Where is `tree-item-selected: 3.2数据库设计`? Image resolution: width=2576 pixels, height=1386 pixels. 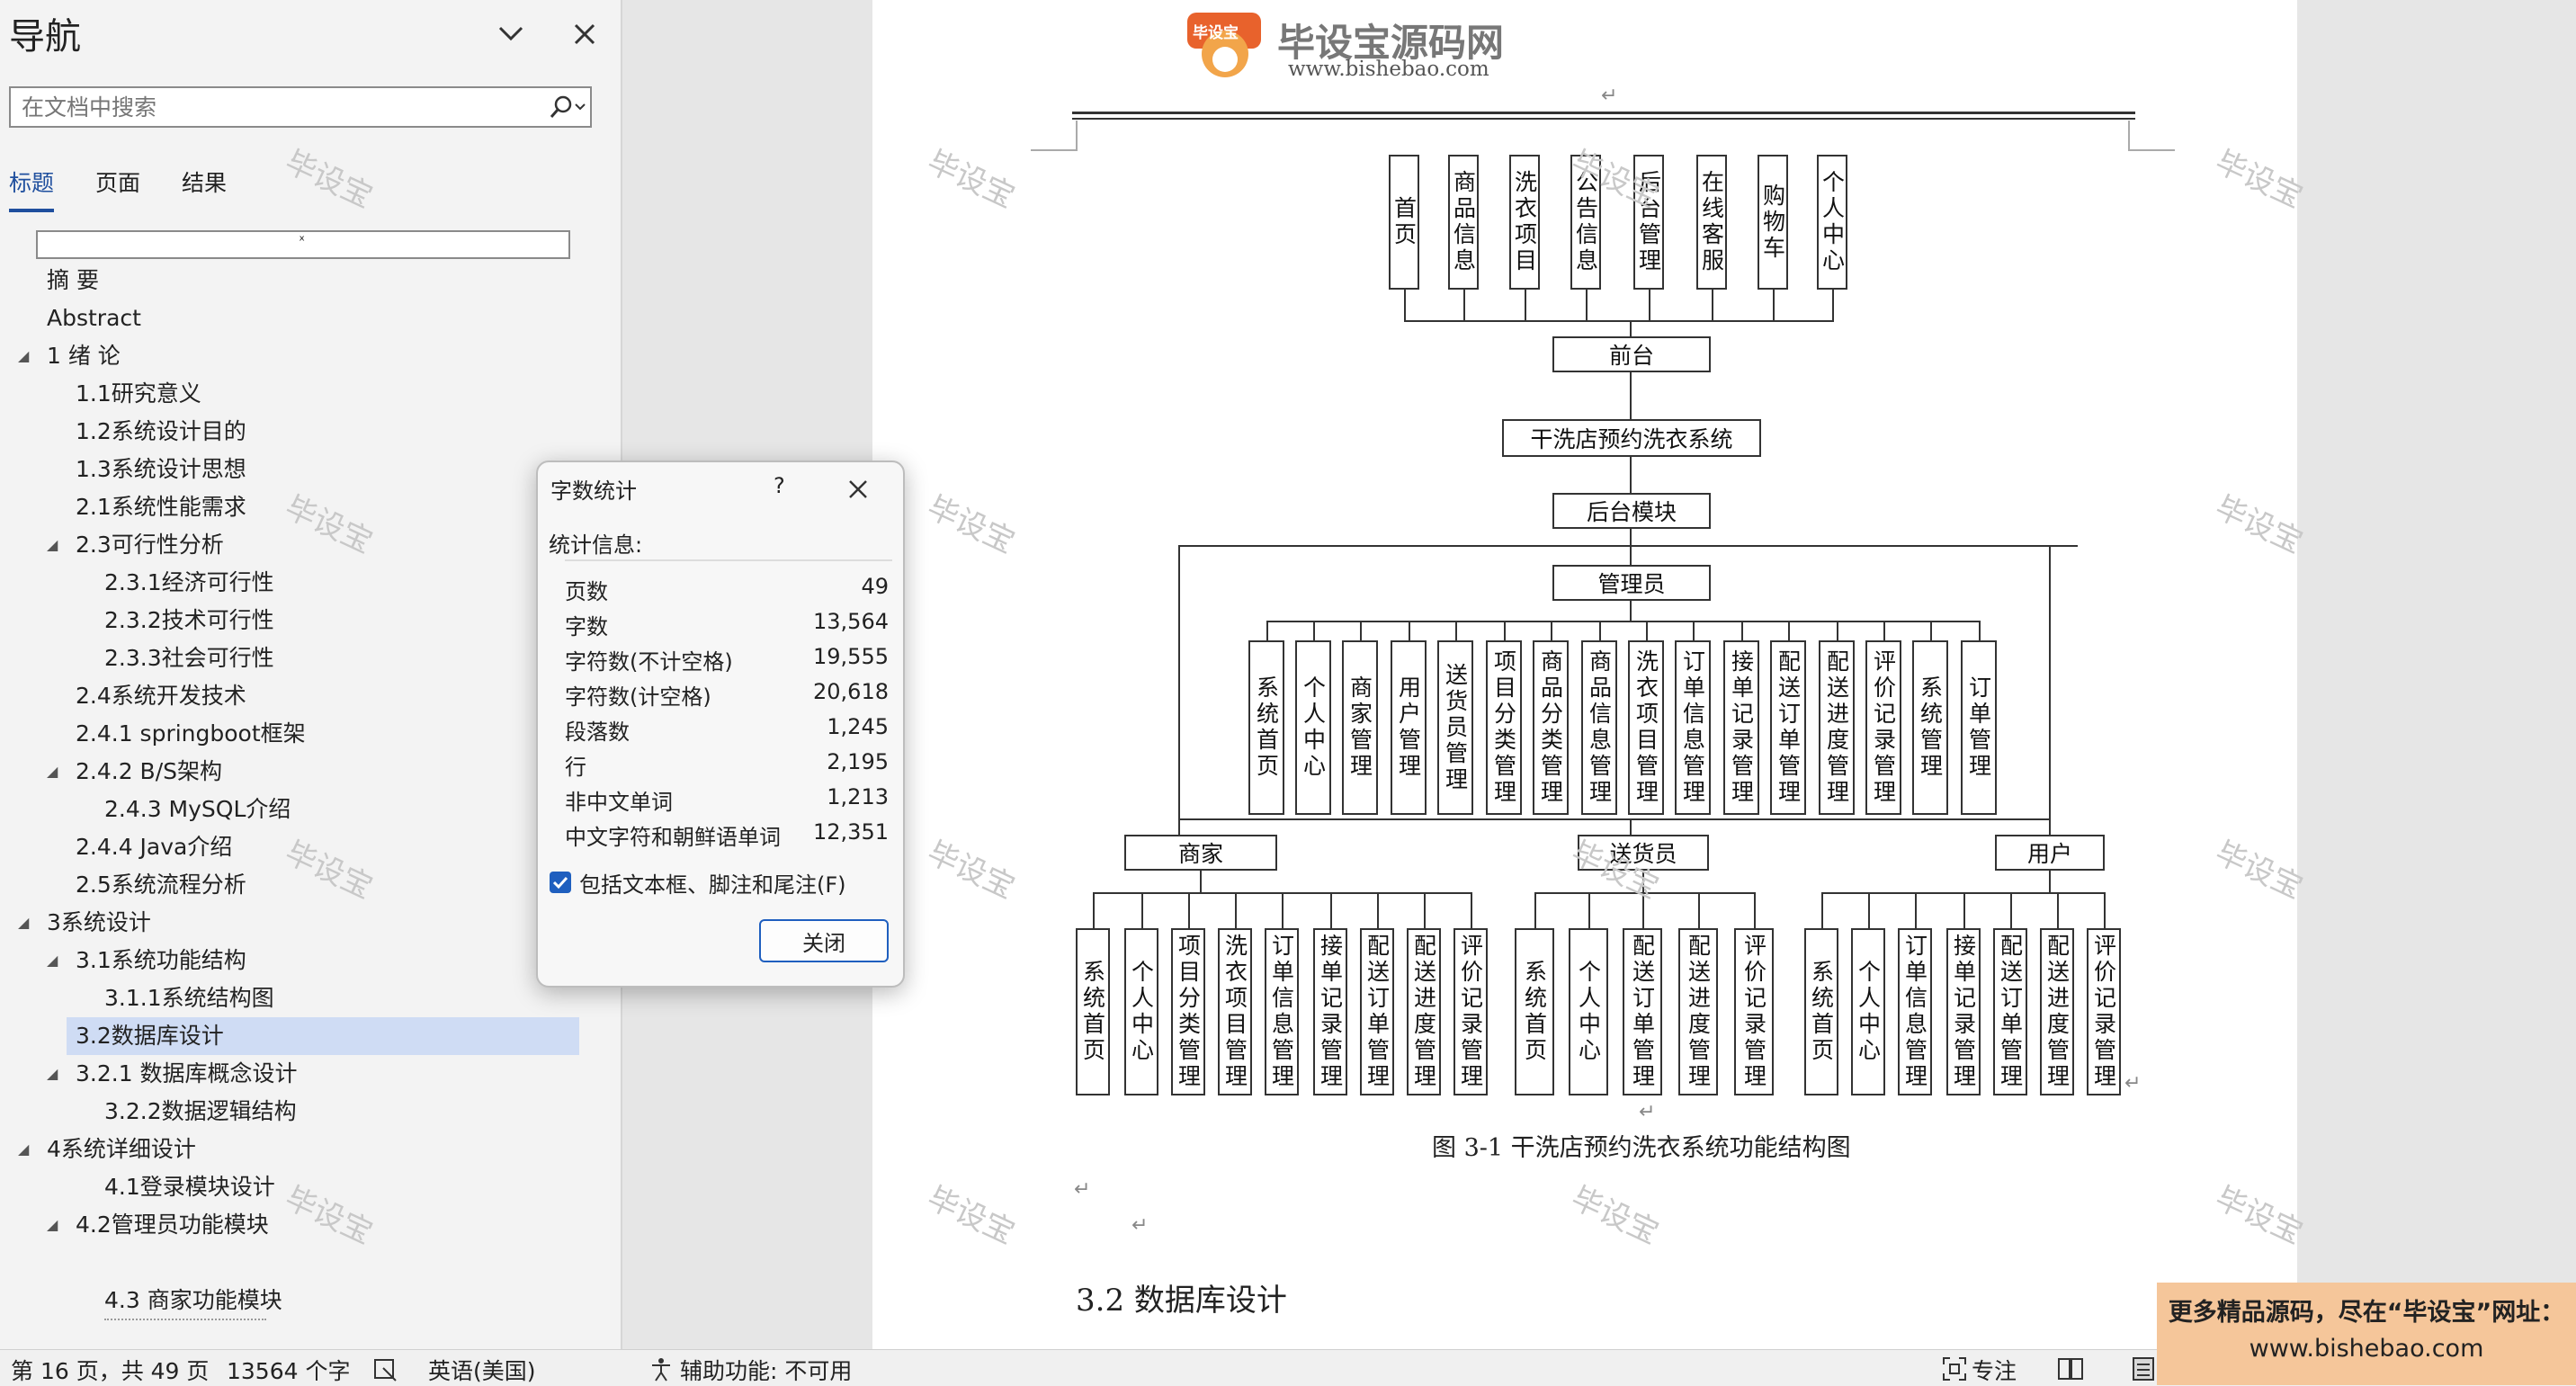 tree-item-selected: 3.2数据库设计 is located at coordinates (323, 1036).